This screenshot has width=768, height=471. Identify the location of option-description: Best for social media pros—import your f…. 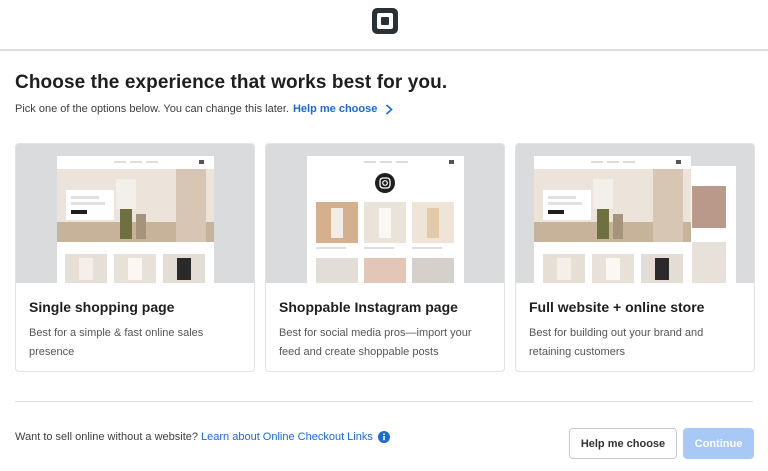
(375, 342).